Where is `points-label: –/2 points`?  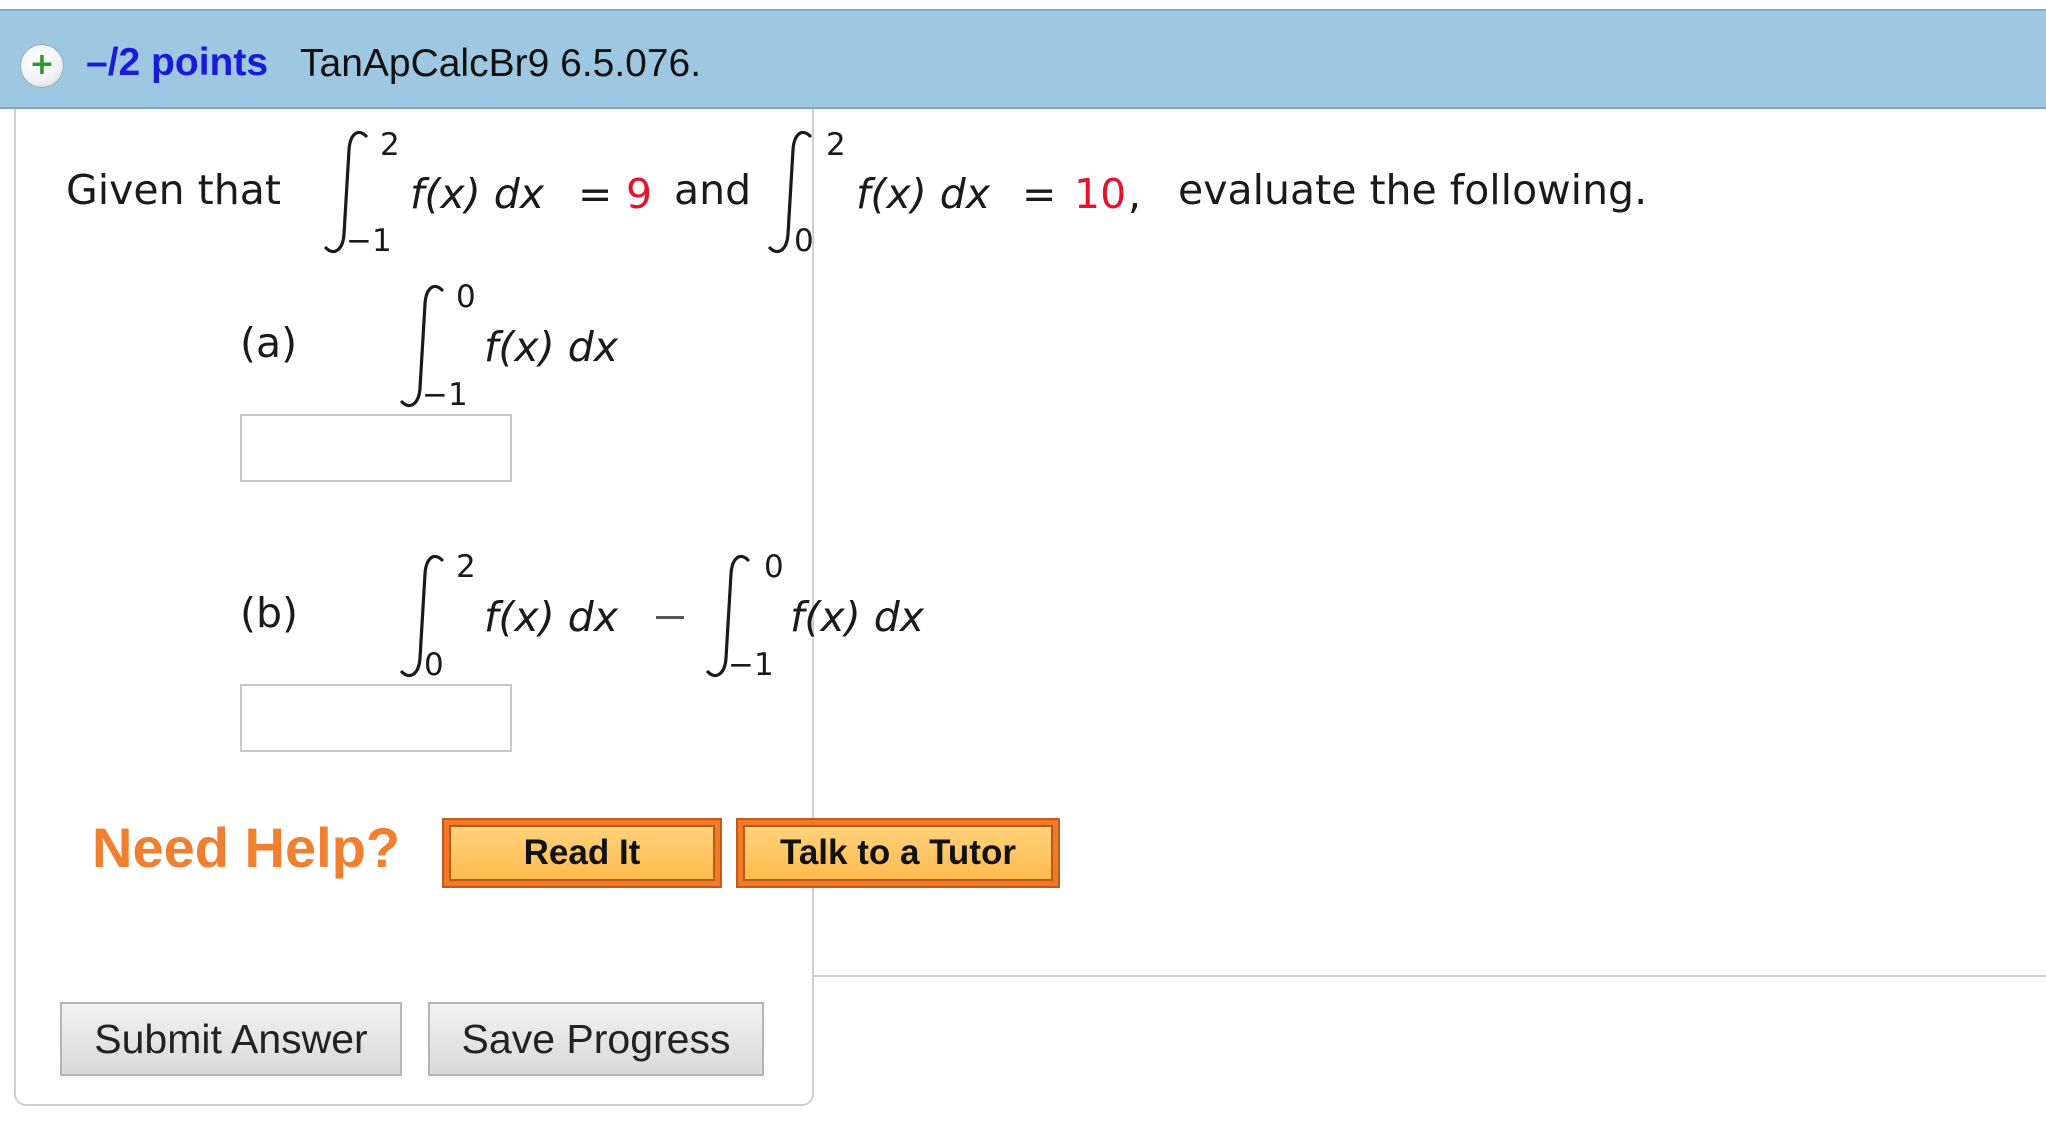 points-label: –/2 points is located at coordinates (177, 62).